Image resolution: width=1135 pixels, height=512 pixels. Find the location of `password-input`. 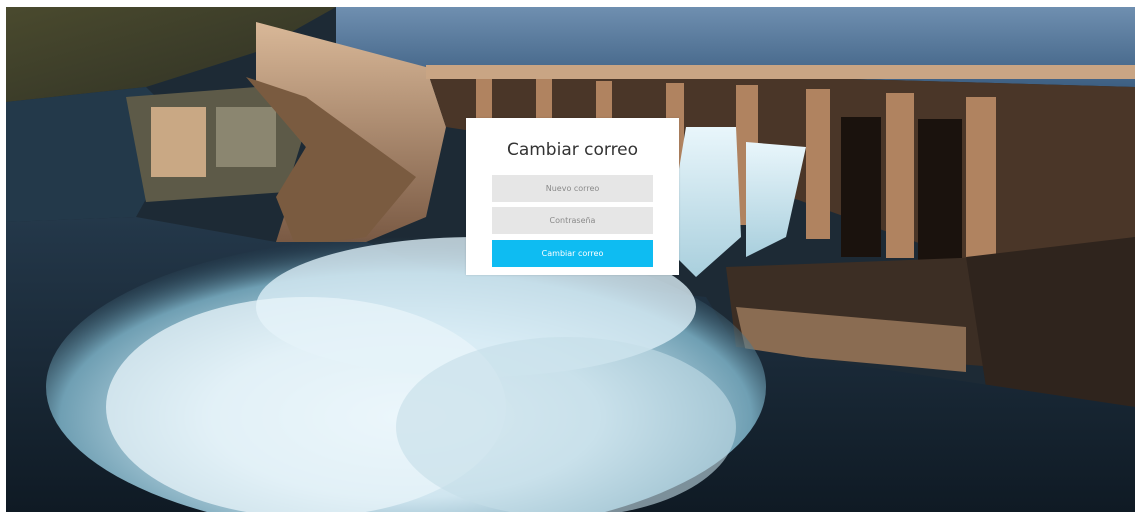

password-input is located at coordinates (572, 220).